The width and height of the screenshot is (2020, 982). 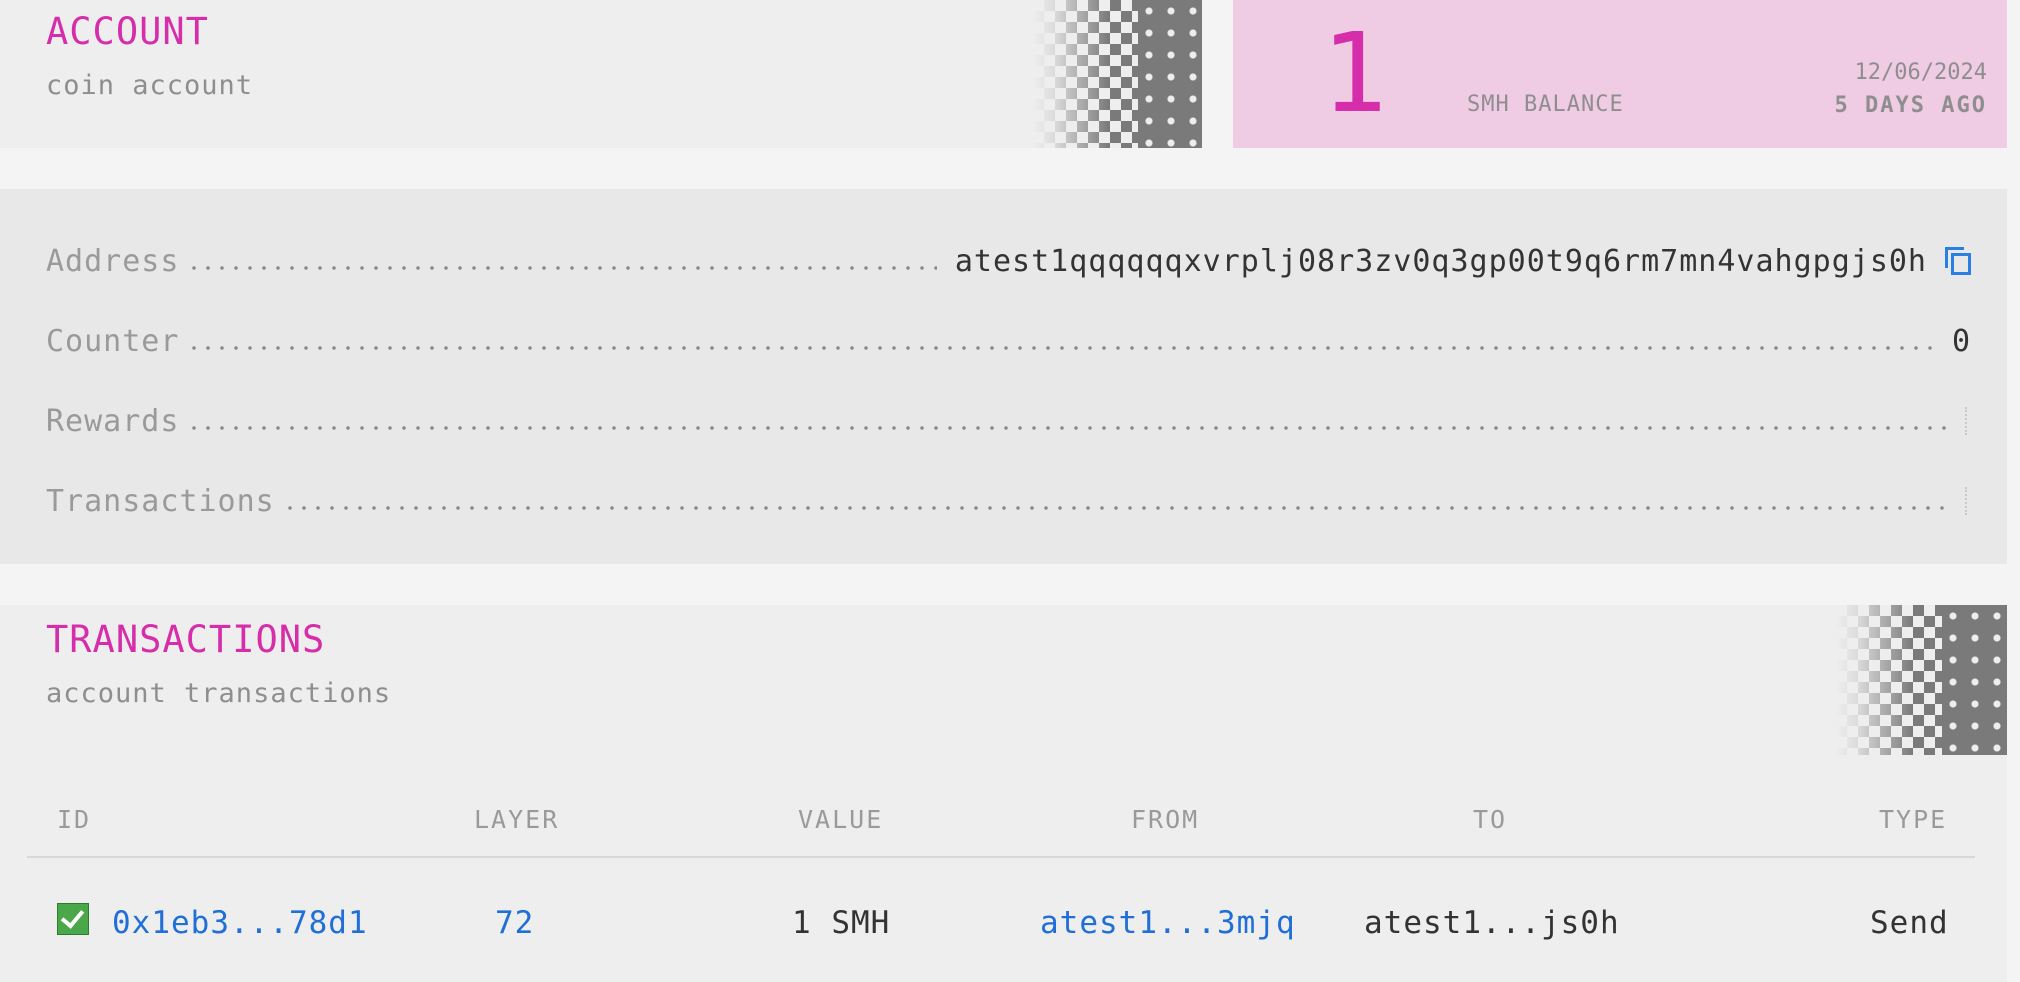 I want to click on tx-to: atest1...js0h, so click(x=1492, y=923).